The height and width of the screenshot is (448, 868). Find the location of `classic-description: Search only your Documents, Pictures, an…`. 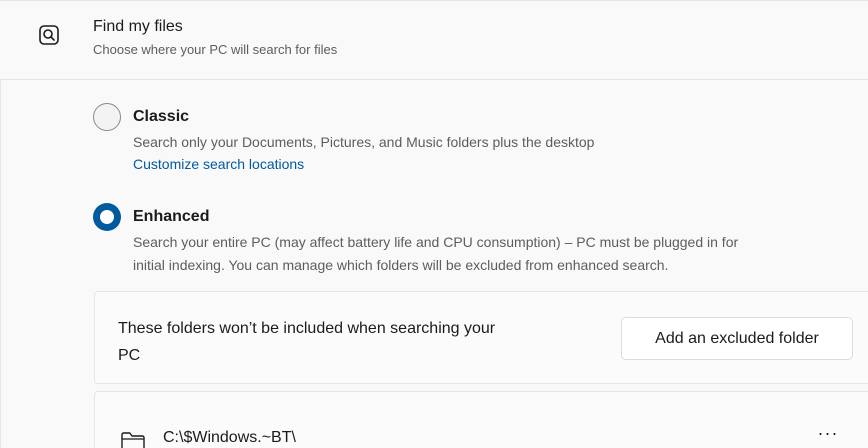

classic-description: Search only your Documents, Pictures, an… is located at coordinates (364, 142).